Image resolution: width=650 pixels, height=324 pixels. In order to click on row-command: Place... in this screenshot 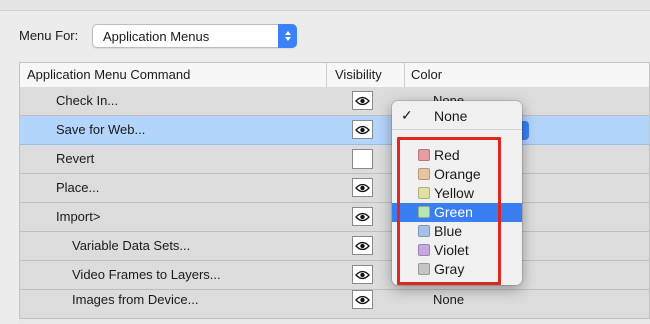, I will do `click(78, 187)`.